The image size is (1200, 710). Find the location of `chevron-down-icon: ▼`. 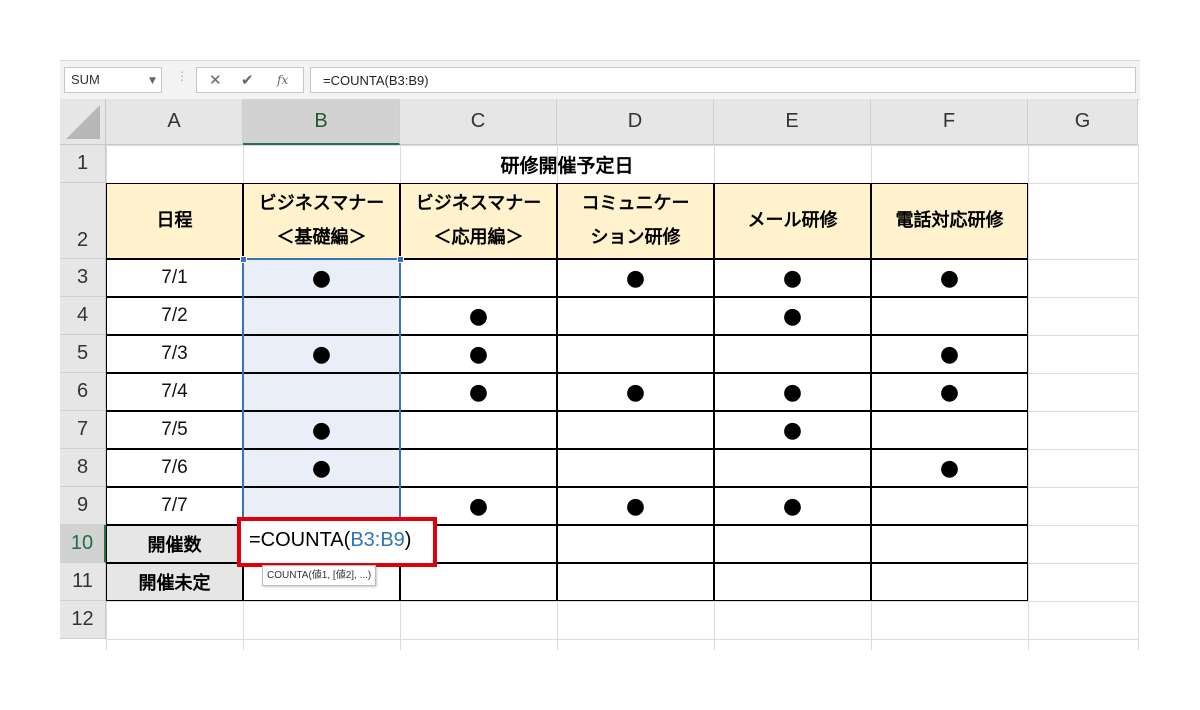

chevron-down-icon: ▼ is located at coordinates (152, 81).